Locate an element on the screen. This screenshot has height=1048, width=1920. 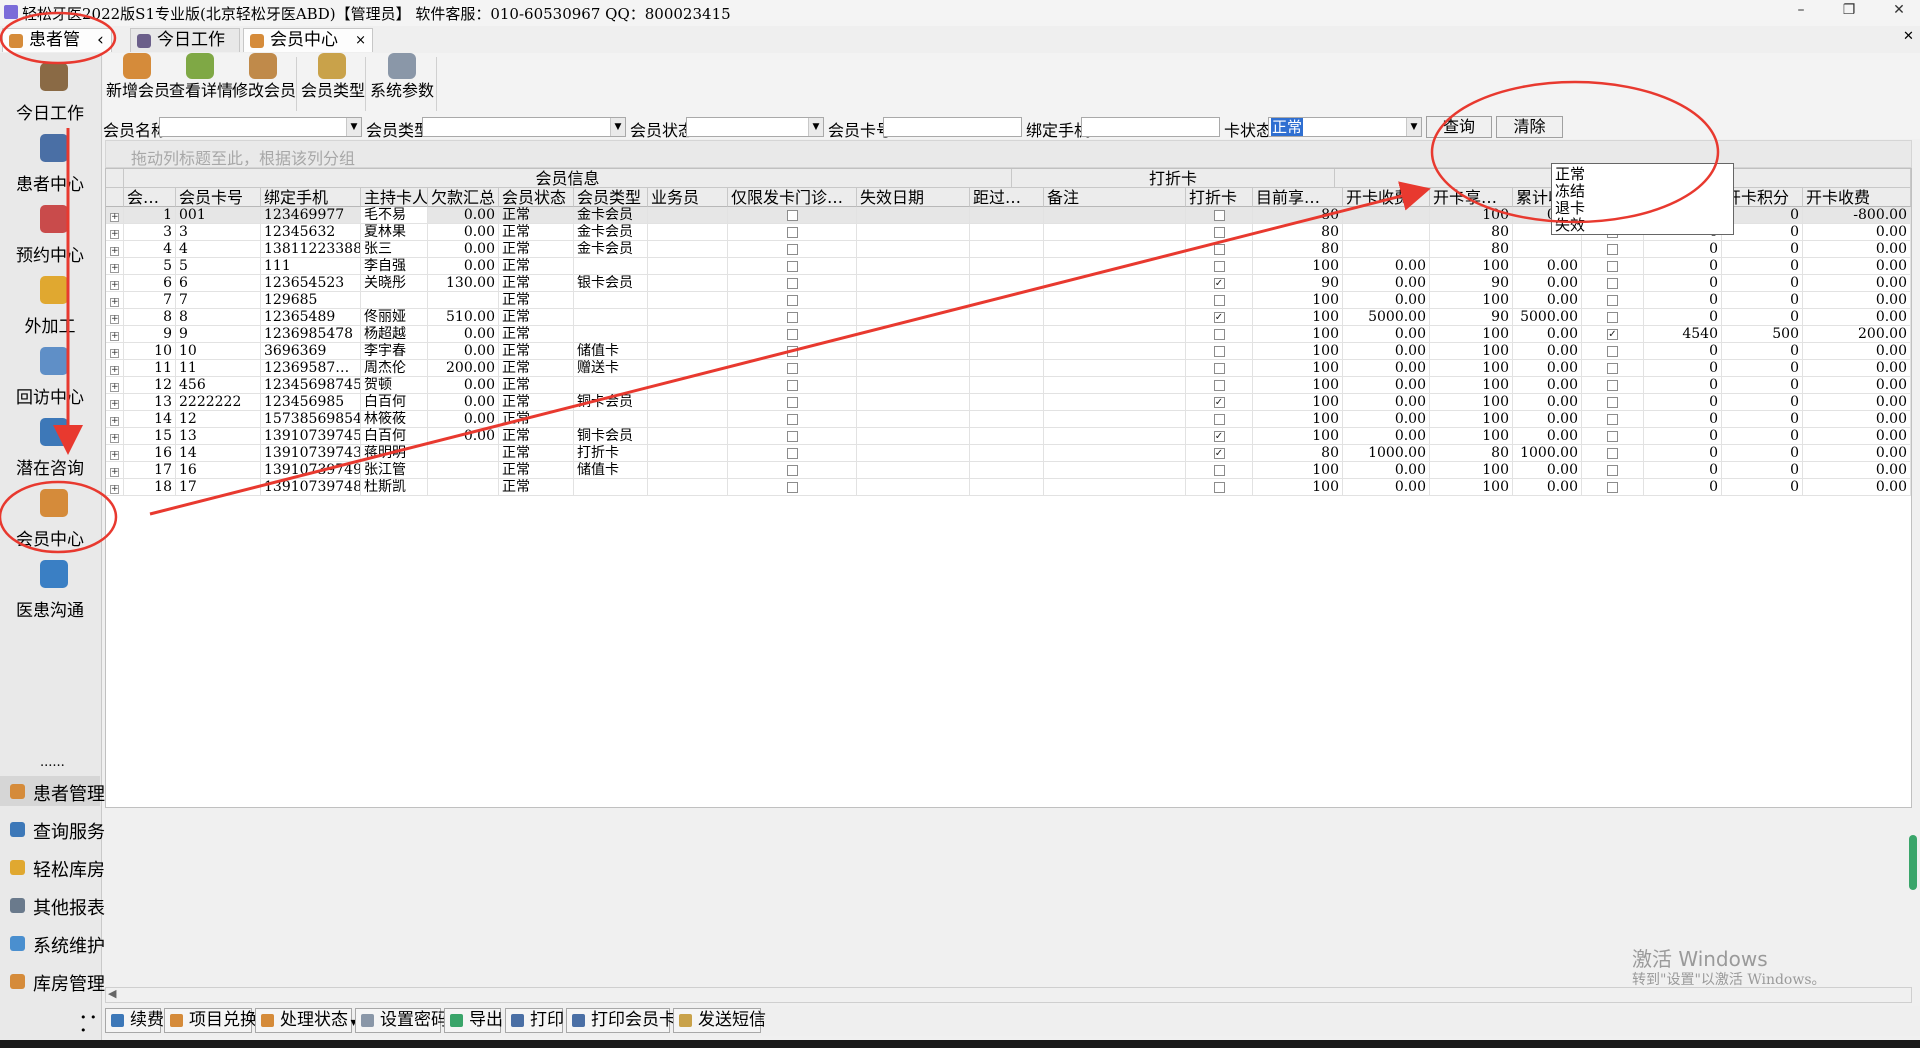
table-cell: 金卡会员 is located at coordinates (611, 249).